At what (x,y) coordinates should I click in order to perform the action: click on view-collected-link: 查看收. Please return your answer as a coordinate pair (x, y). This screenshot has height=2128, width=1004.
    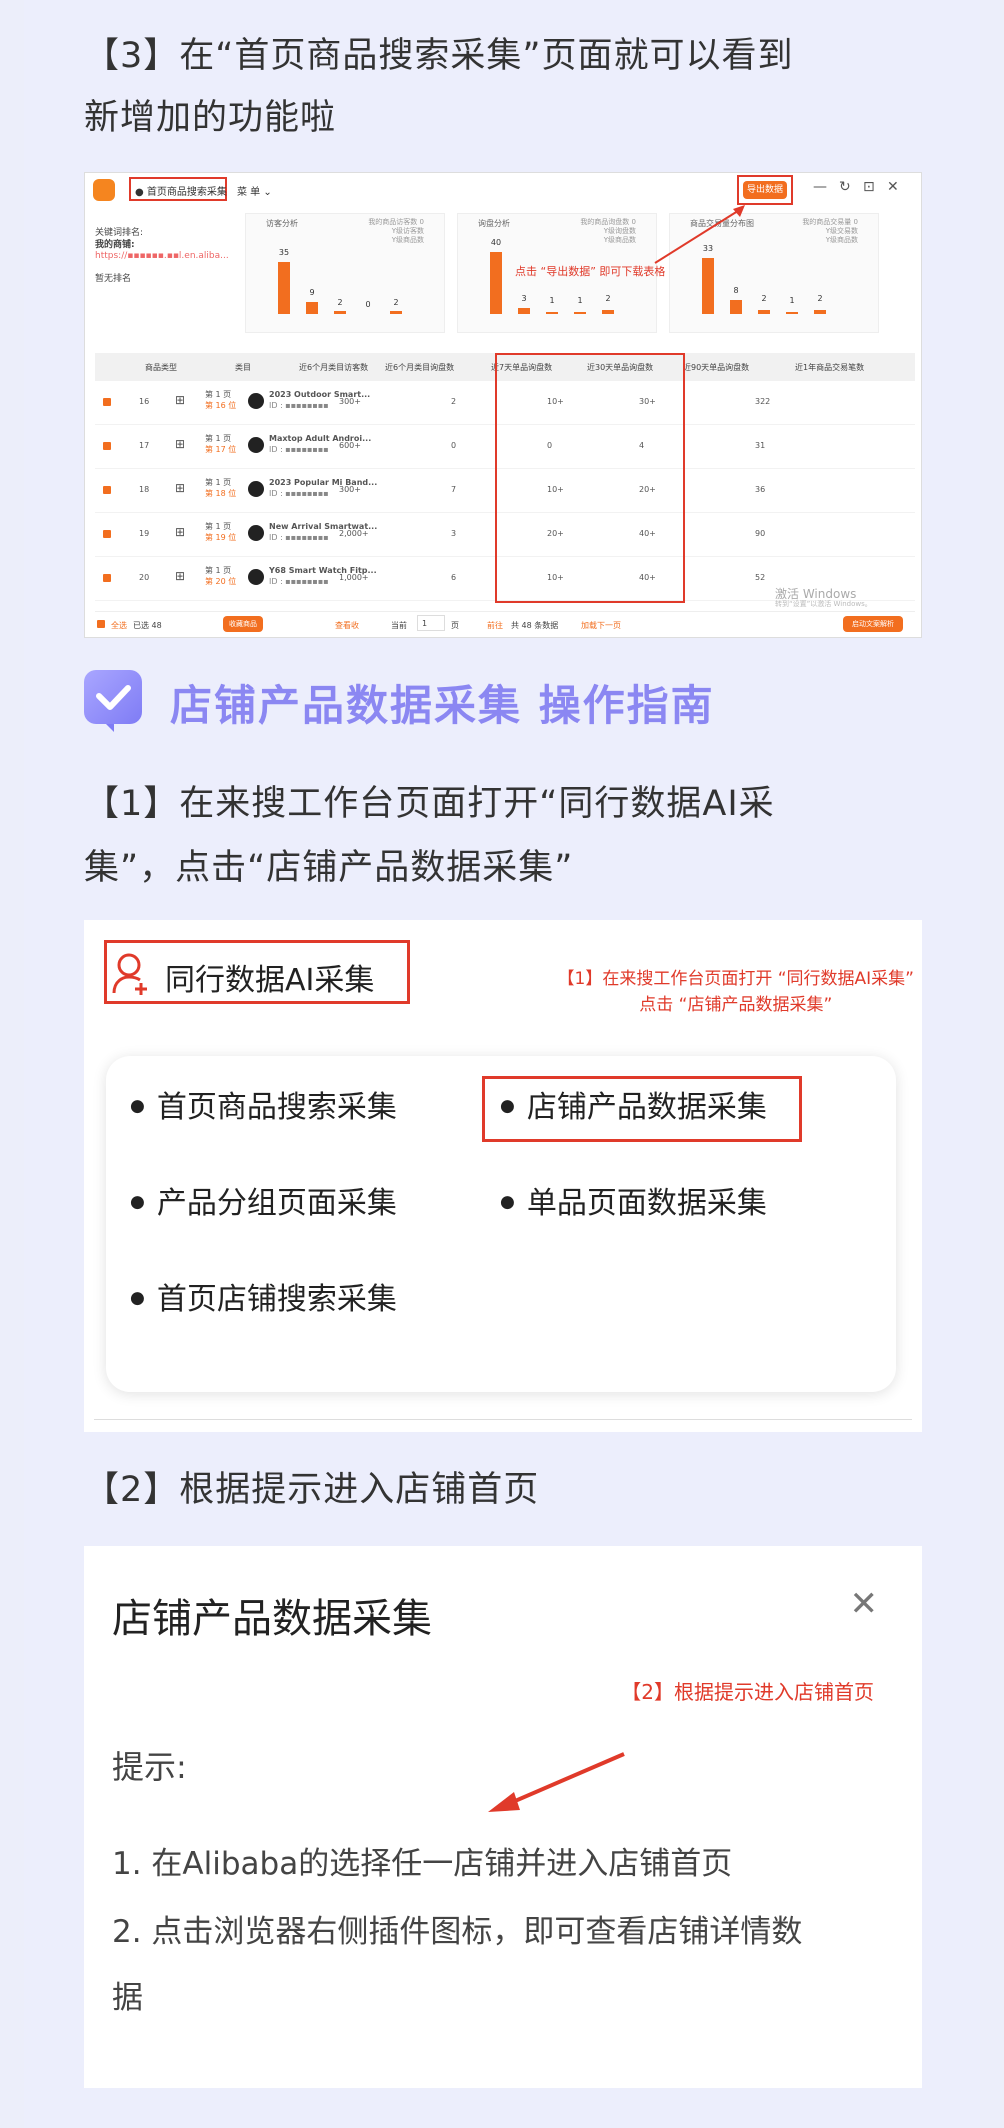
    Looking at the image, I should click on (347, 625).